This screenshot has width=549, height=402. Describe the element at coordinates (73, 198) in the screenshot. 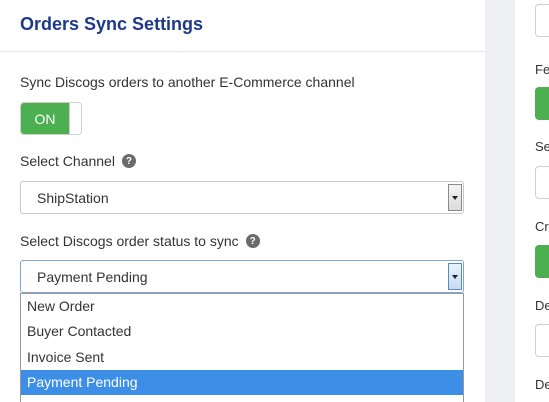

I see `channel-select-value: ShipStation` at that location.